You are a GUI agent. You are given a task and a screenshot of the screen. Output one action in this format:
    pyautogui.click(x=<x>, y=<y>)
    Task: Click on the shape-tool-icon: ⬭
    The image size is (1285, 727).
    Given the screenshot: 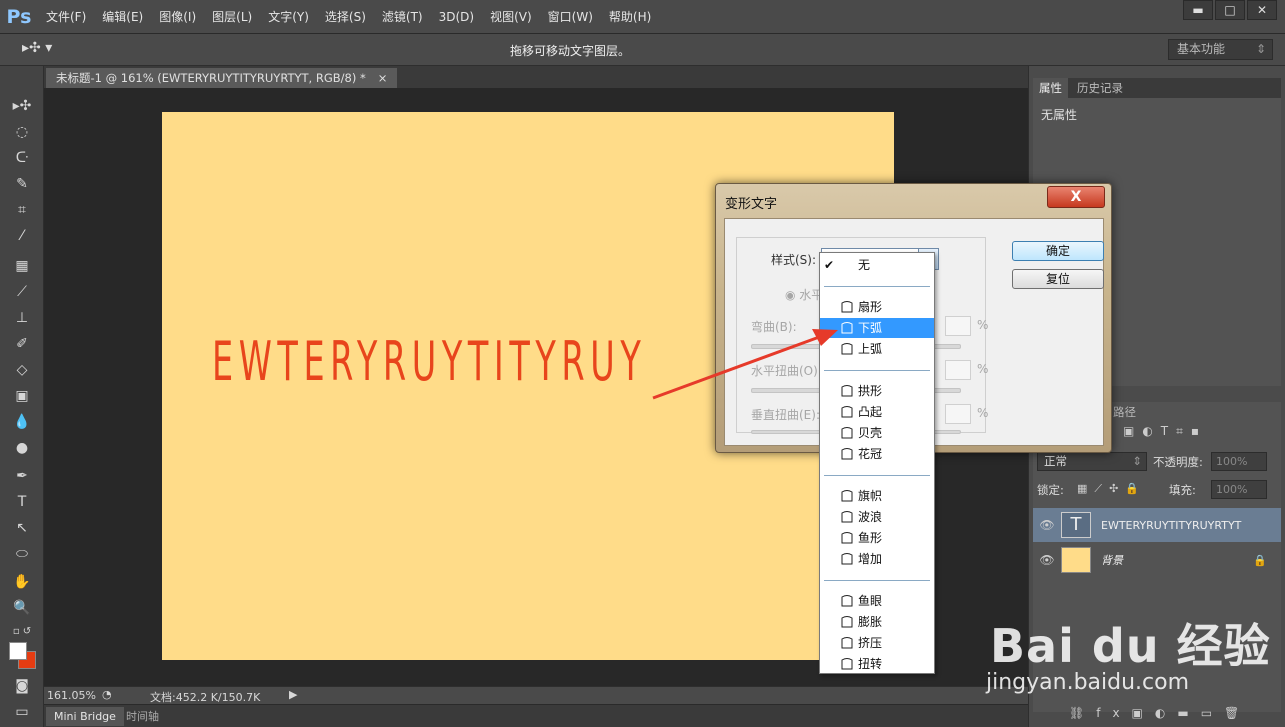 What is the action you would take?
    pyautogui.click(x=22, y=554)
    